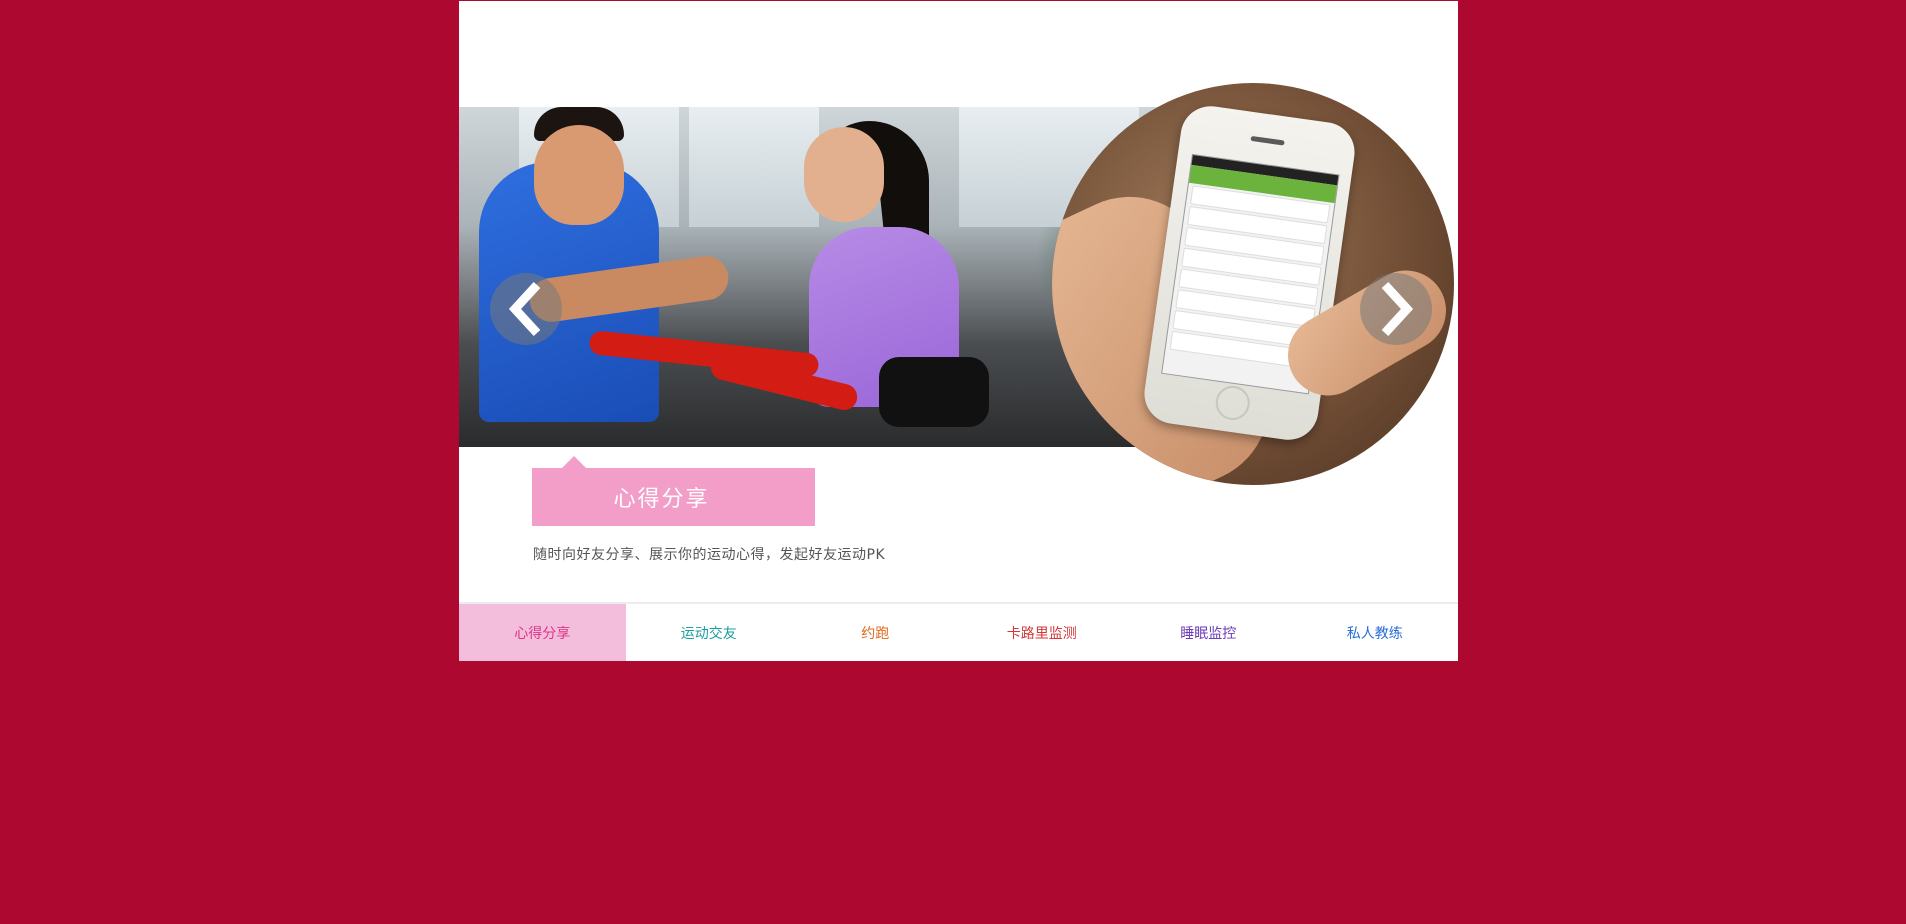 Image resolution: width=1906 pixels, height=924 pixels. Describe the element at coordinates (754, 167) in the screenshot. I see `gym-window` at that location.